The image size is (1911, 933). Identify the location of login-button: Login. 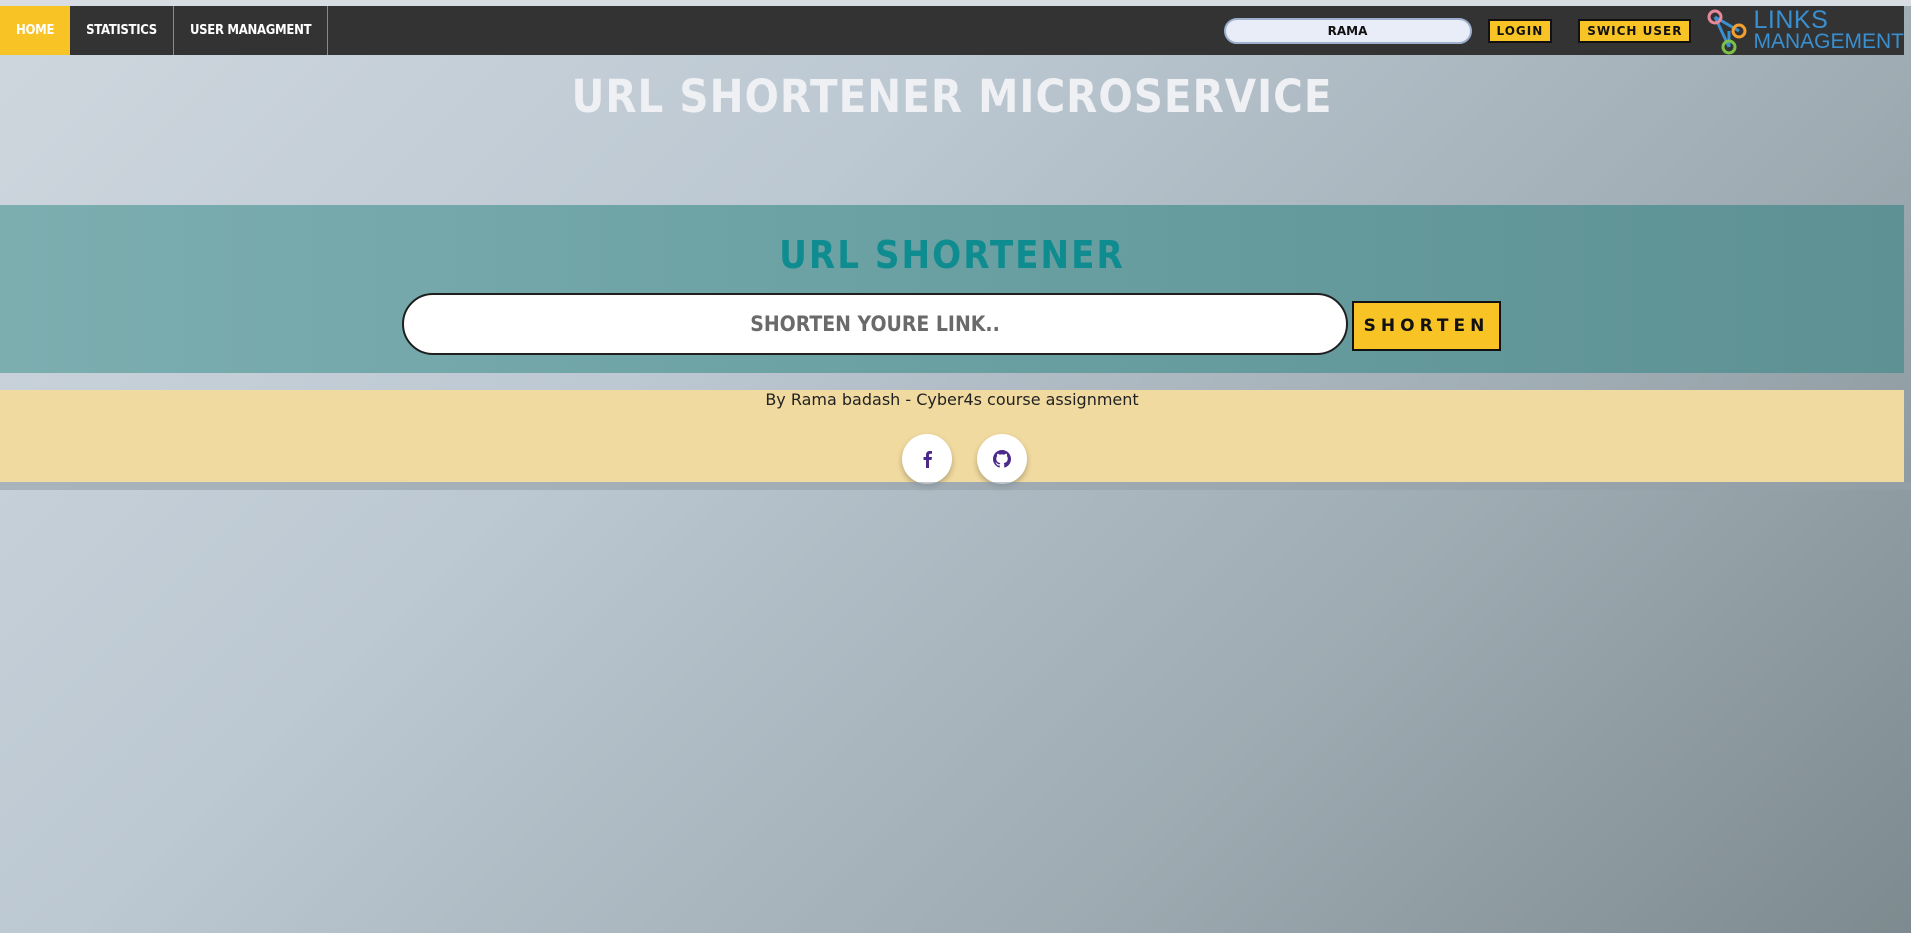
(1520, 30).